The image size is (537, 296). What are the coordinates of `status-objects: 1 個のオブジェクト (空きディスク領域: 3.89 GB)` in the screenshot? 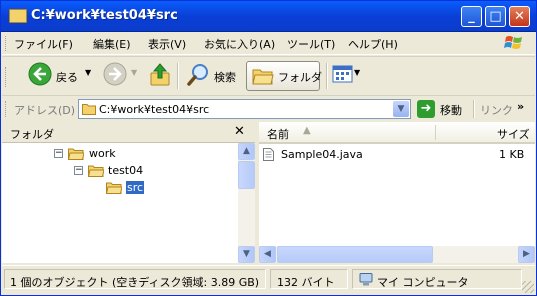 It's located at (135, 282).